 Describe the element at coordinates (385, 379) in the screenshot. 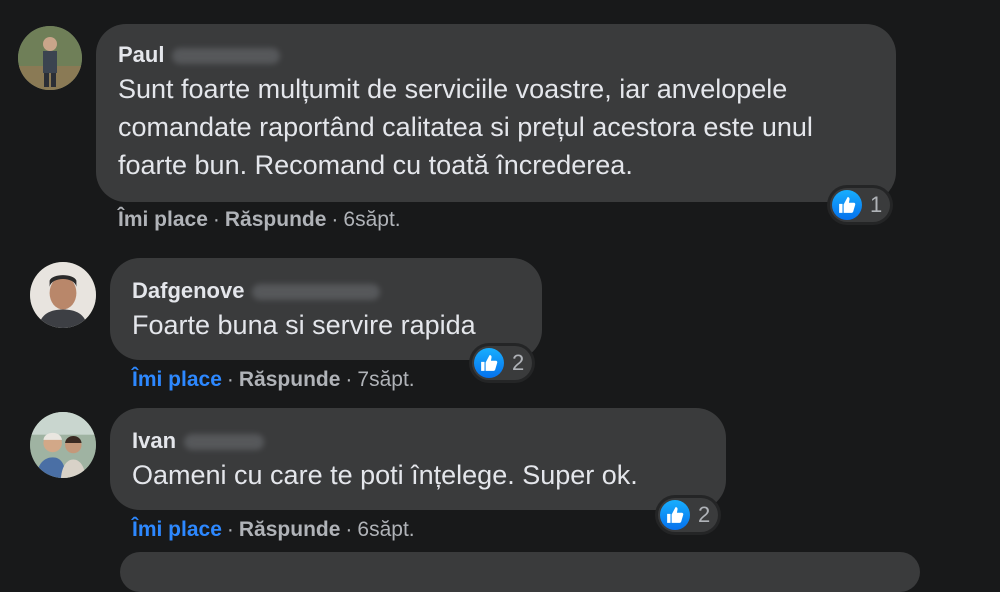

I see `timestamp: 7săpt.` at that location.